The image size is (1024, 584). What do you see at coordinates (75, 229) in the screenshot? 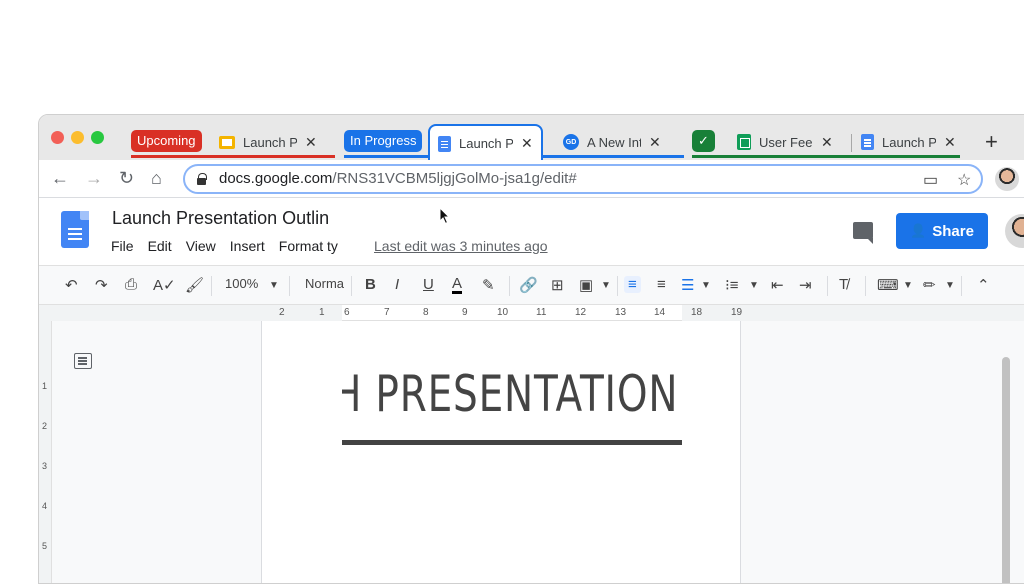
I see `google-docs-logo-icon` at bounding box center [75, 229].